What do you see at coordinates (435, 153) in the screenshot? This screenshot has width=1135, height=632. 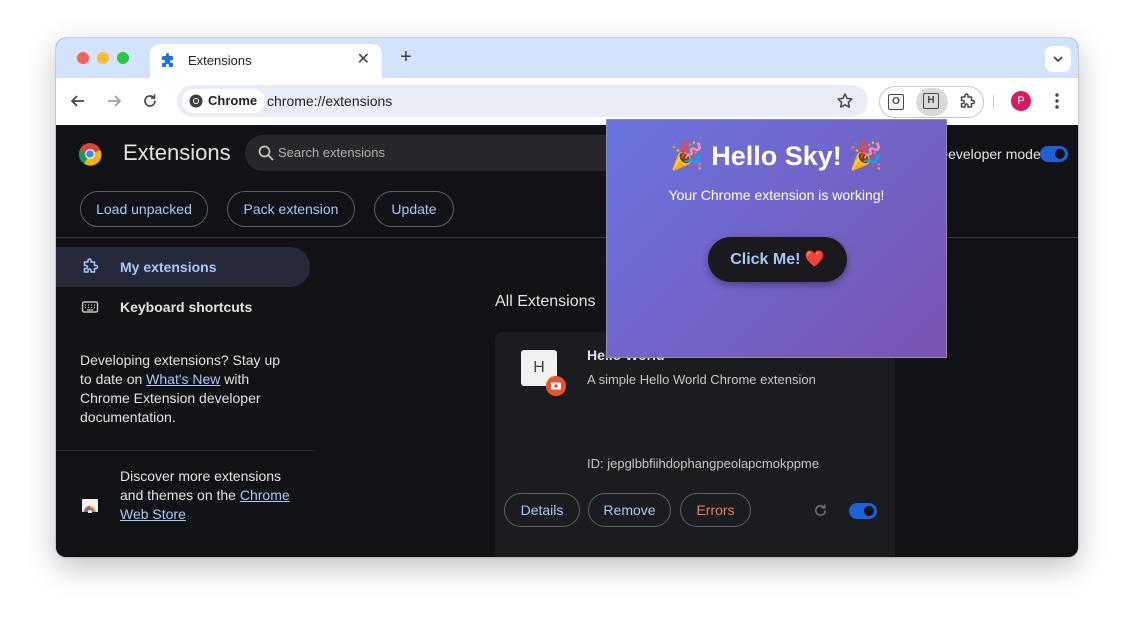 I see `search-input: Search extensions` at bounding box center [435, 153].